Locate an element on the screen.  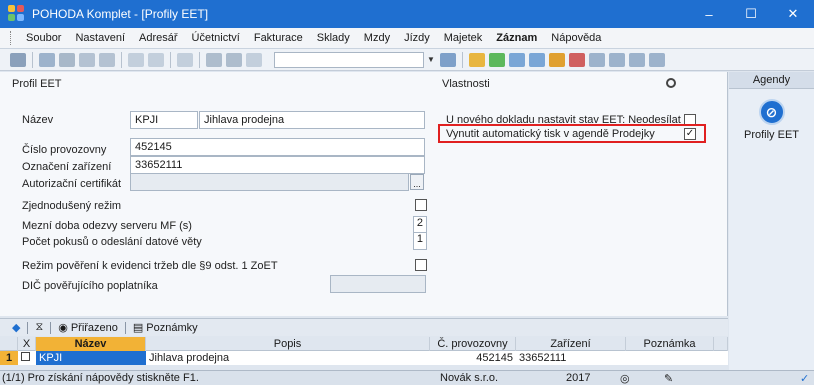
status-pen-icon: ✎ is located at coordinates (668, 378).